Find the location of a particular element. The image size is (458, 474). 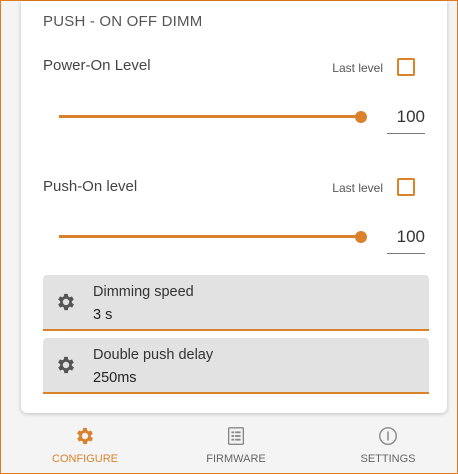

push-on-level-label: Push-On level is located at coordinates (90, 186).